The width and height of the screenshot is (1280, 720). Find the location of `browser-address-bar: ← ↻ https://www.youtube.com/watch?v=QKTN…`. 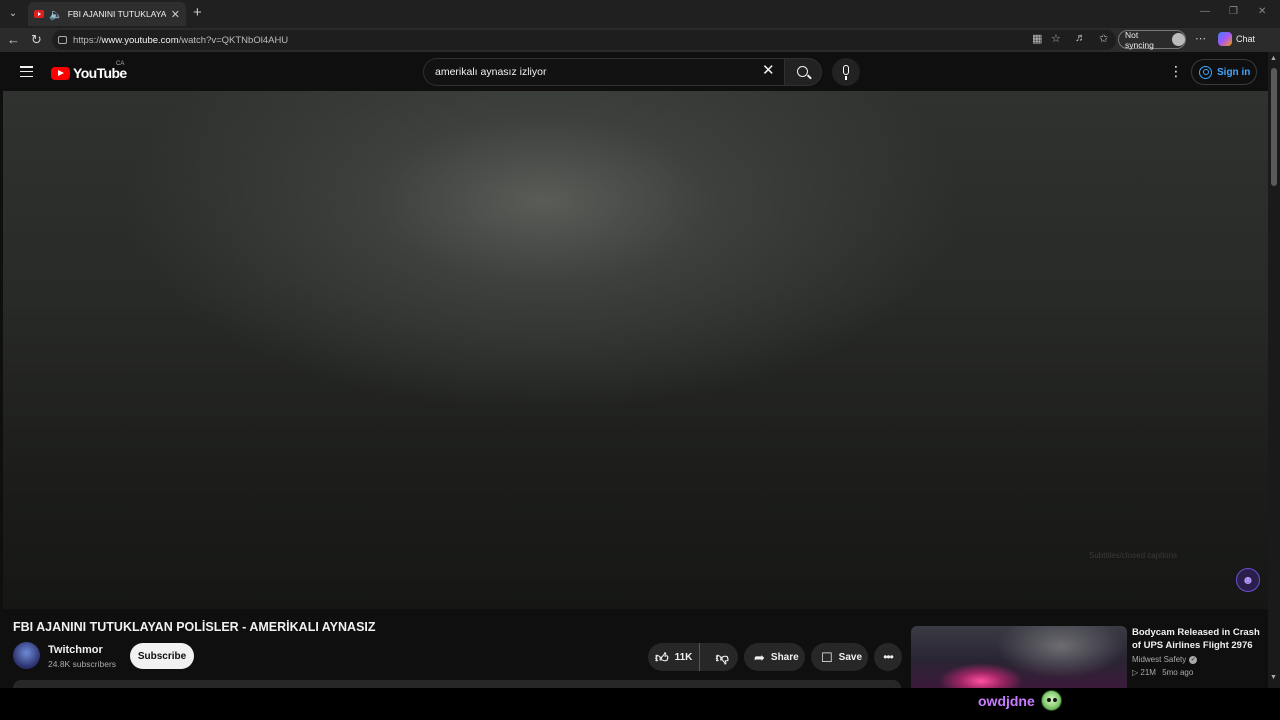

browser-address-bar: ← ↻ https://www.youtube.com/watch?v=QKTN… is located at coordinates (640, 40).